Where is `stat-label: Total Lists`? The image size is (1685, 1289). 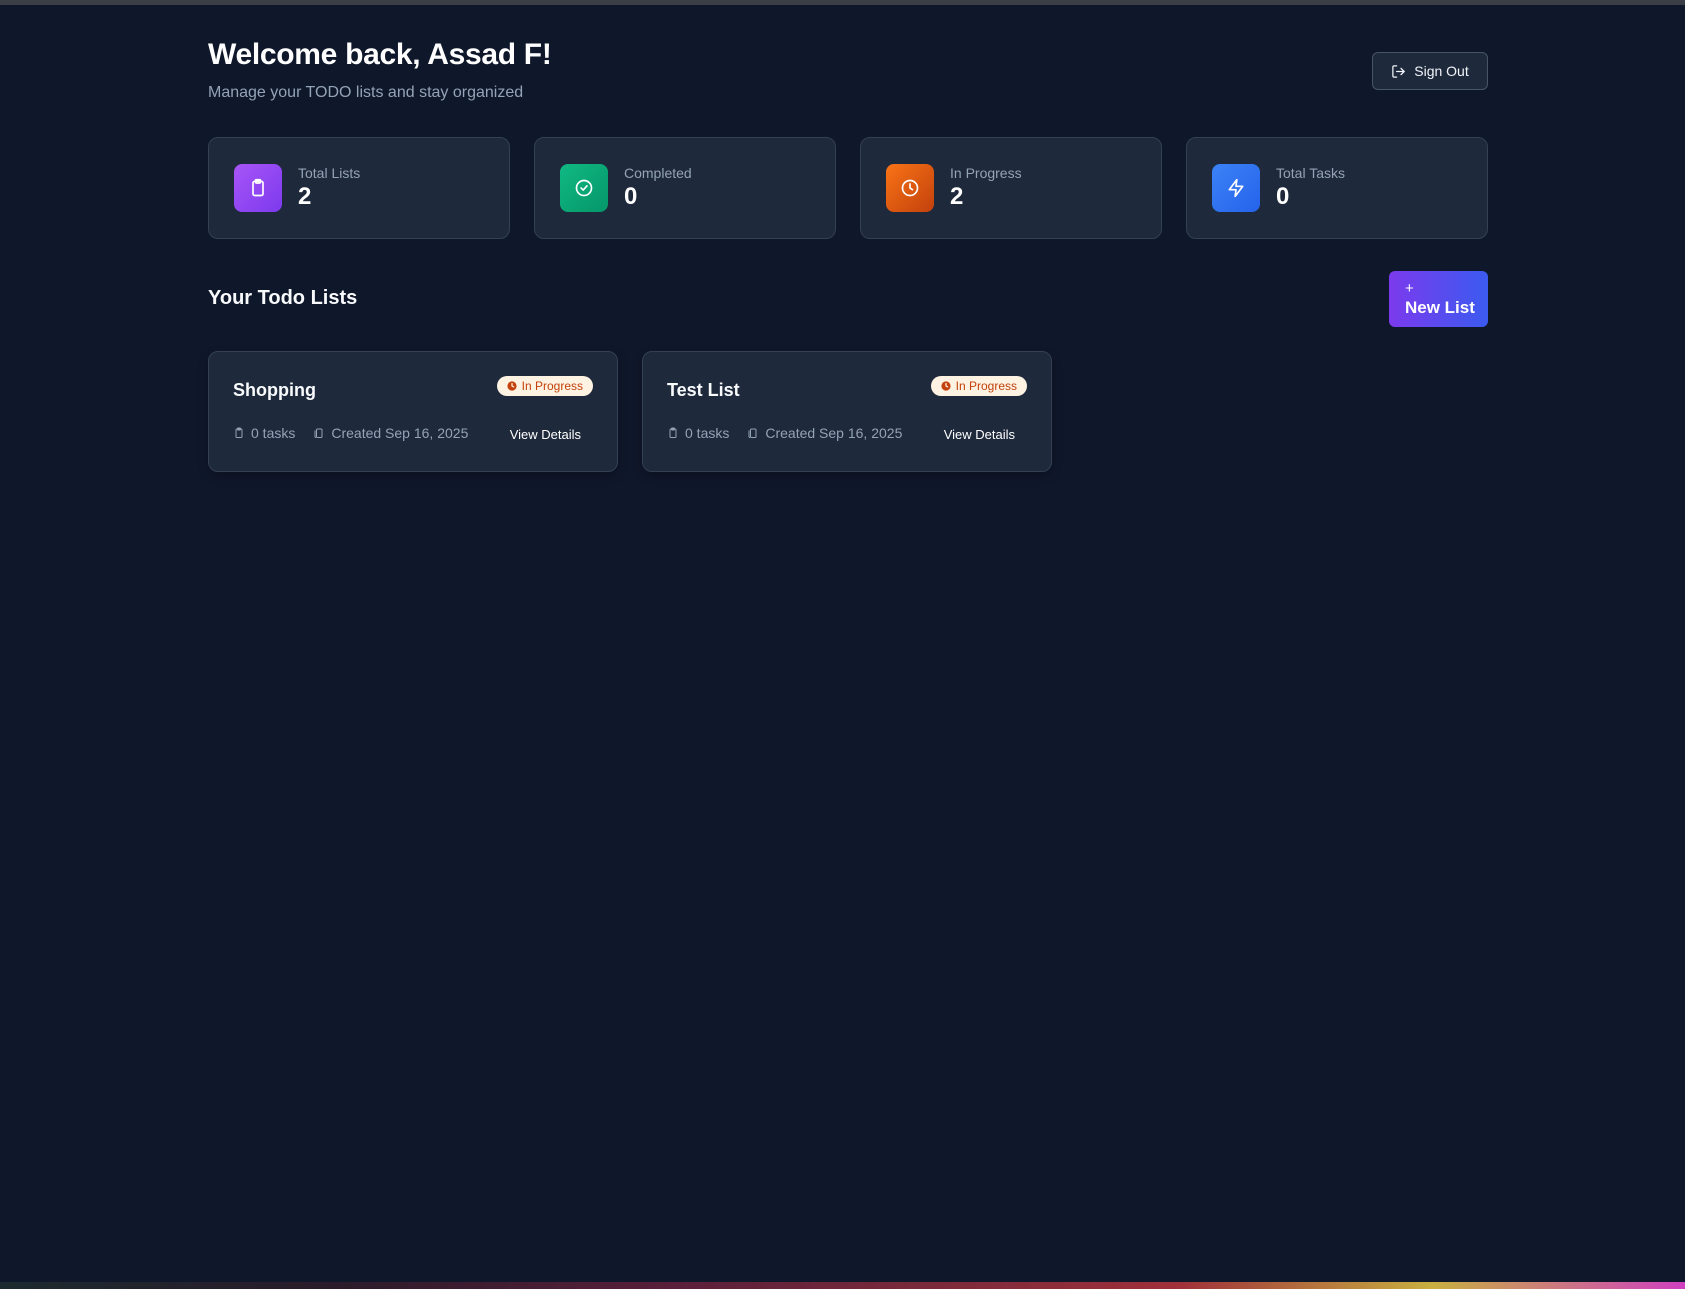 stat-label: Total Lists is located at coordinates (329, 173).